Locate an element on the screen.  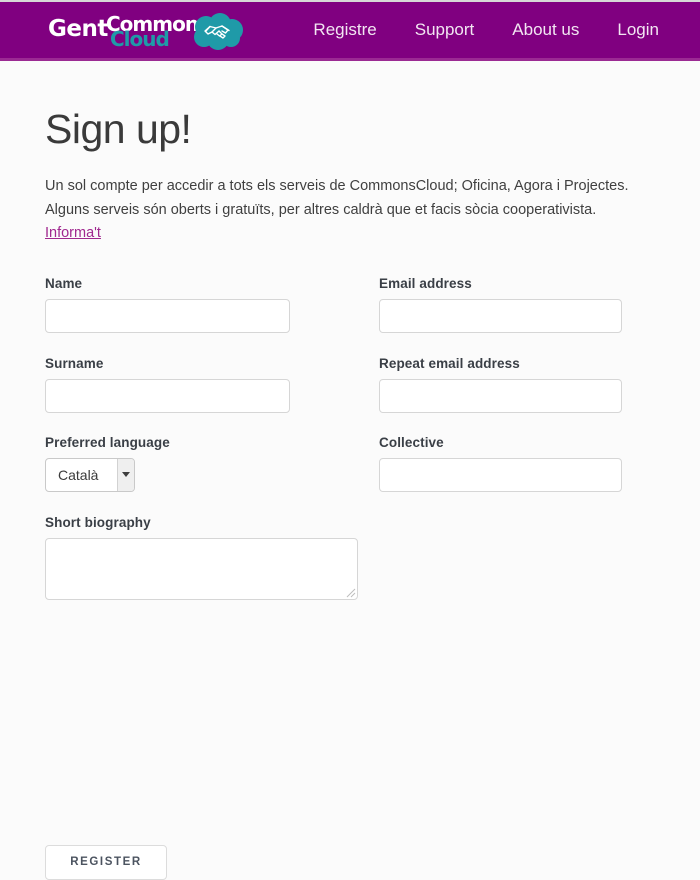
label-name: Name is located at coordinates (64, 283).